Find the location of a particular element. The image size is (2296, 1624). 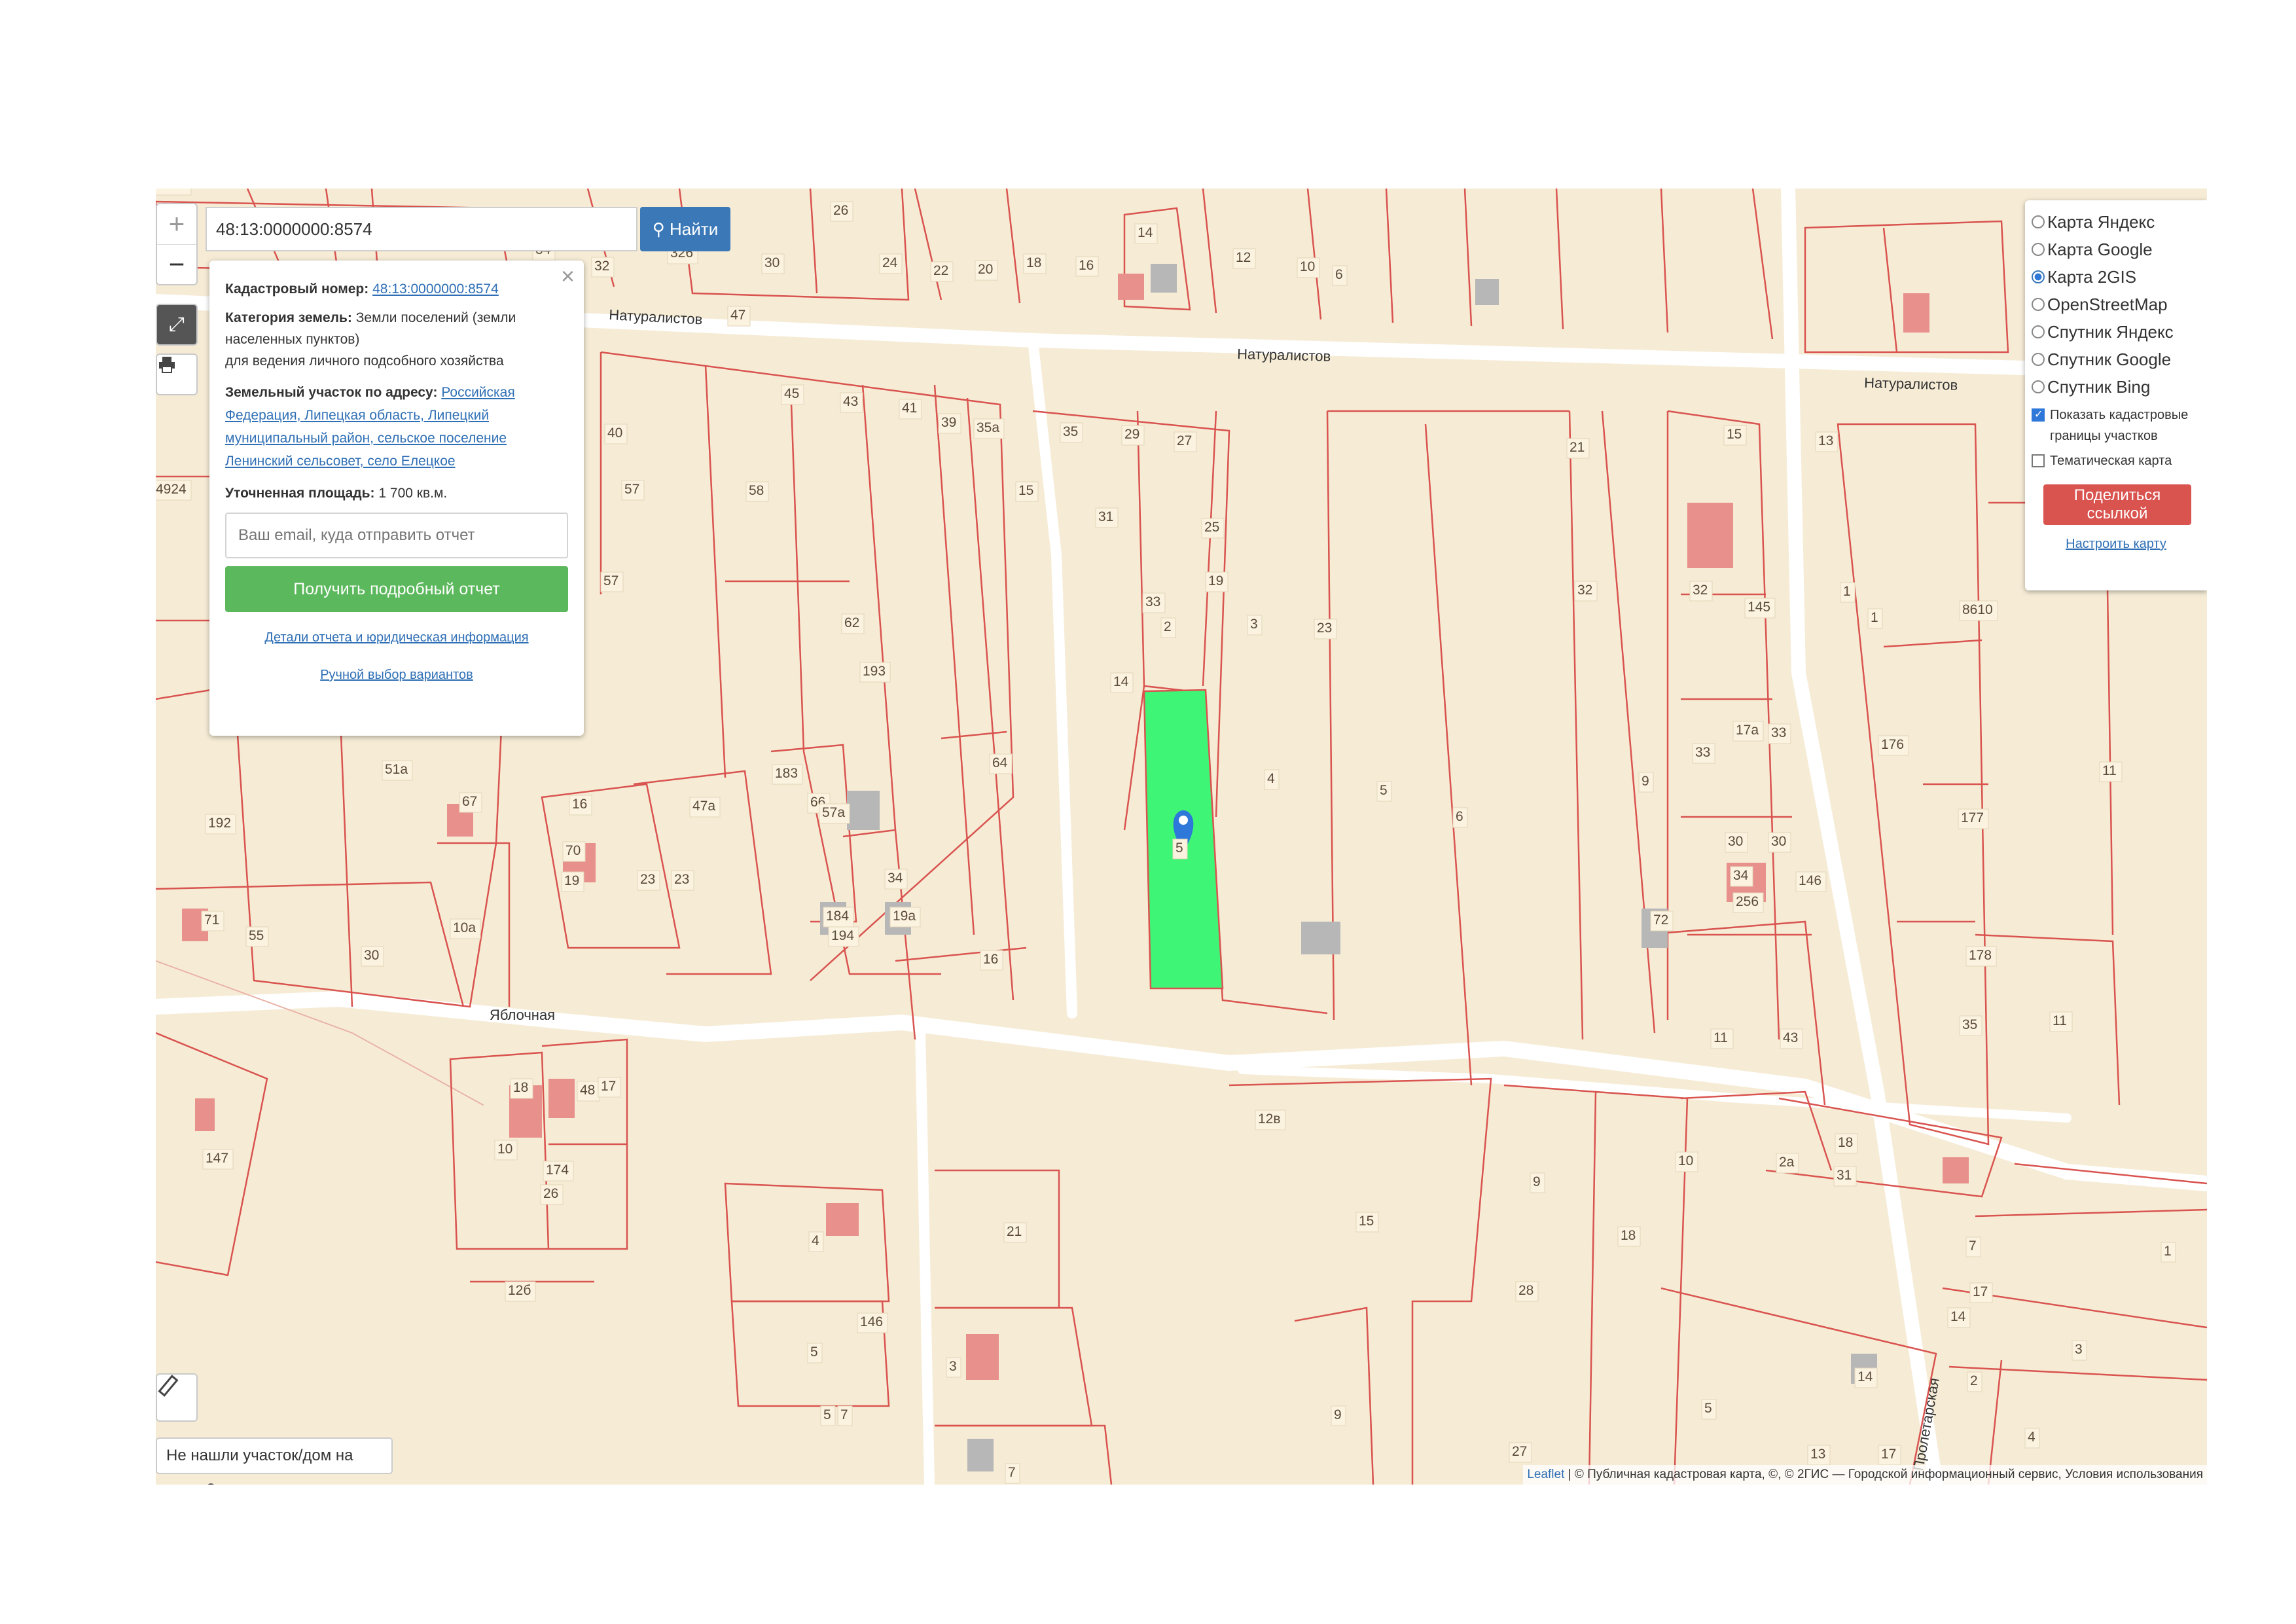

basemap-label: OpenStreetMap is located at coordinates (2107, 304).